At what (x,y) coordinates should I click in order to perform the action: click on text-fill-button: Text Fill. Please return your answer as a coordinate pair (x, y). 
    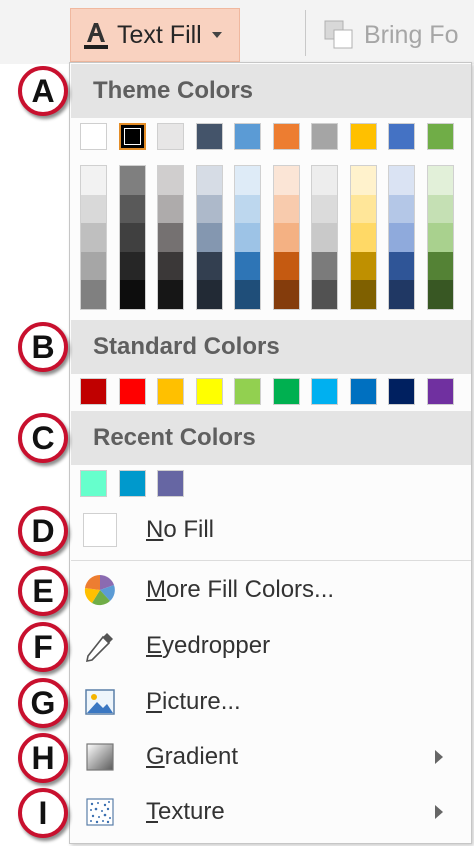
    Looking at the image, I should click on (155, 35).